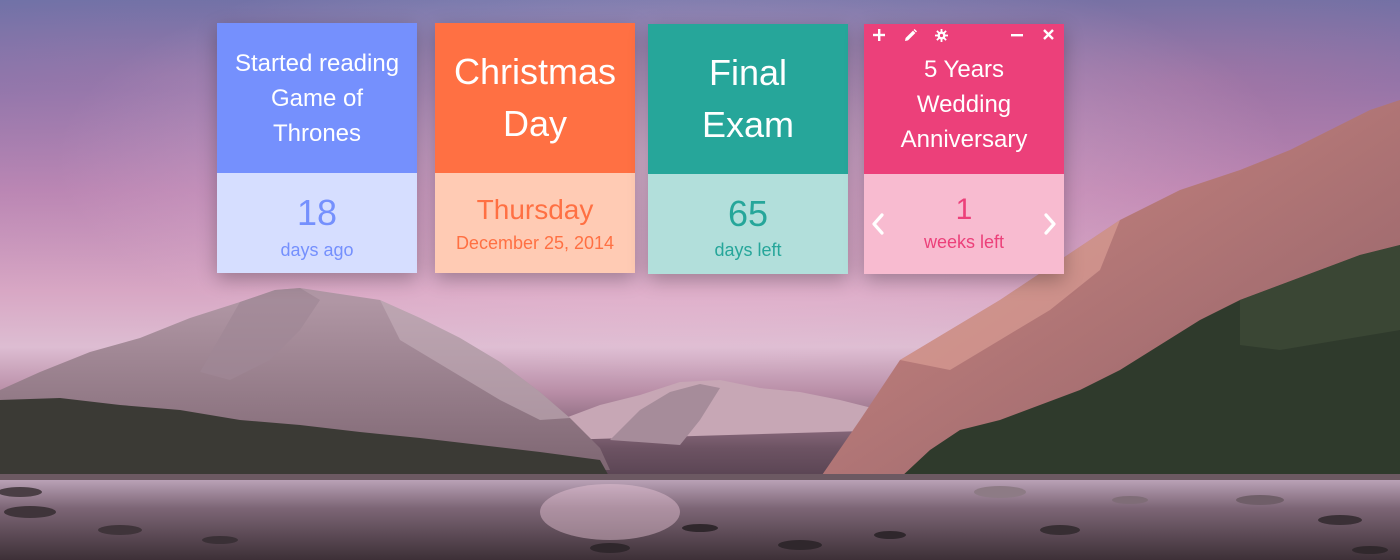 The image size is (1400, 560). I want to click on next-arrow-icon, so click(1050, 224).